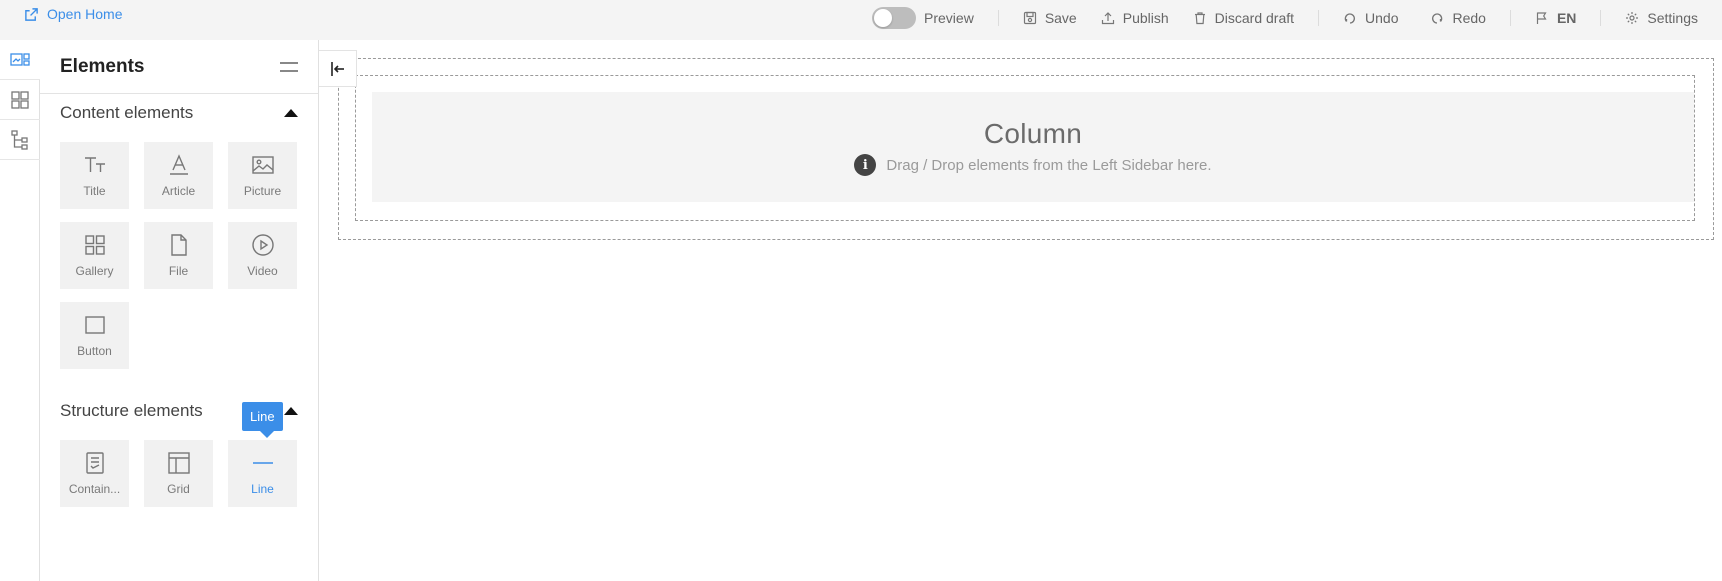 This screenshot has width=1722, height=581. Describe the element at coordinates (1199, 18) in the screenshot. I see `trash-icon` at that location.